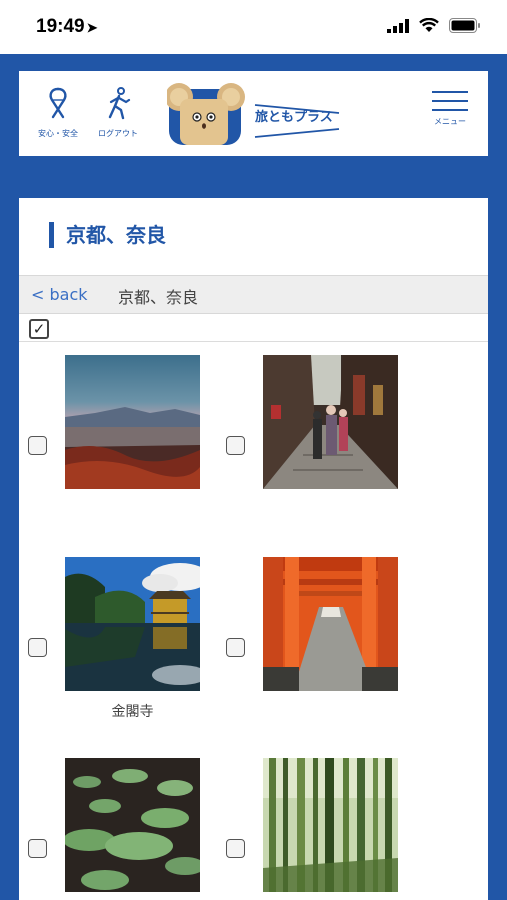 The width and height of the screenshot is (507, 900). I want to click on gion-street-photo, so click(330, 422).